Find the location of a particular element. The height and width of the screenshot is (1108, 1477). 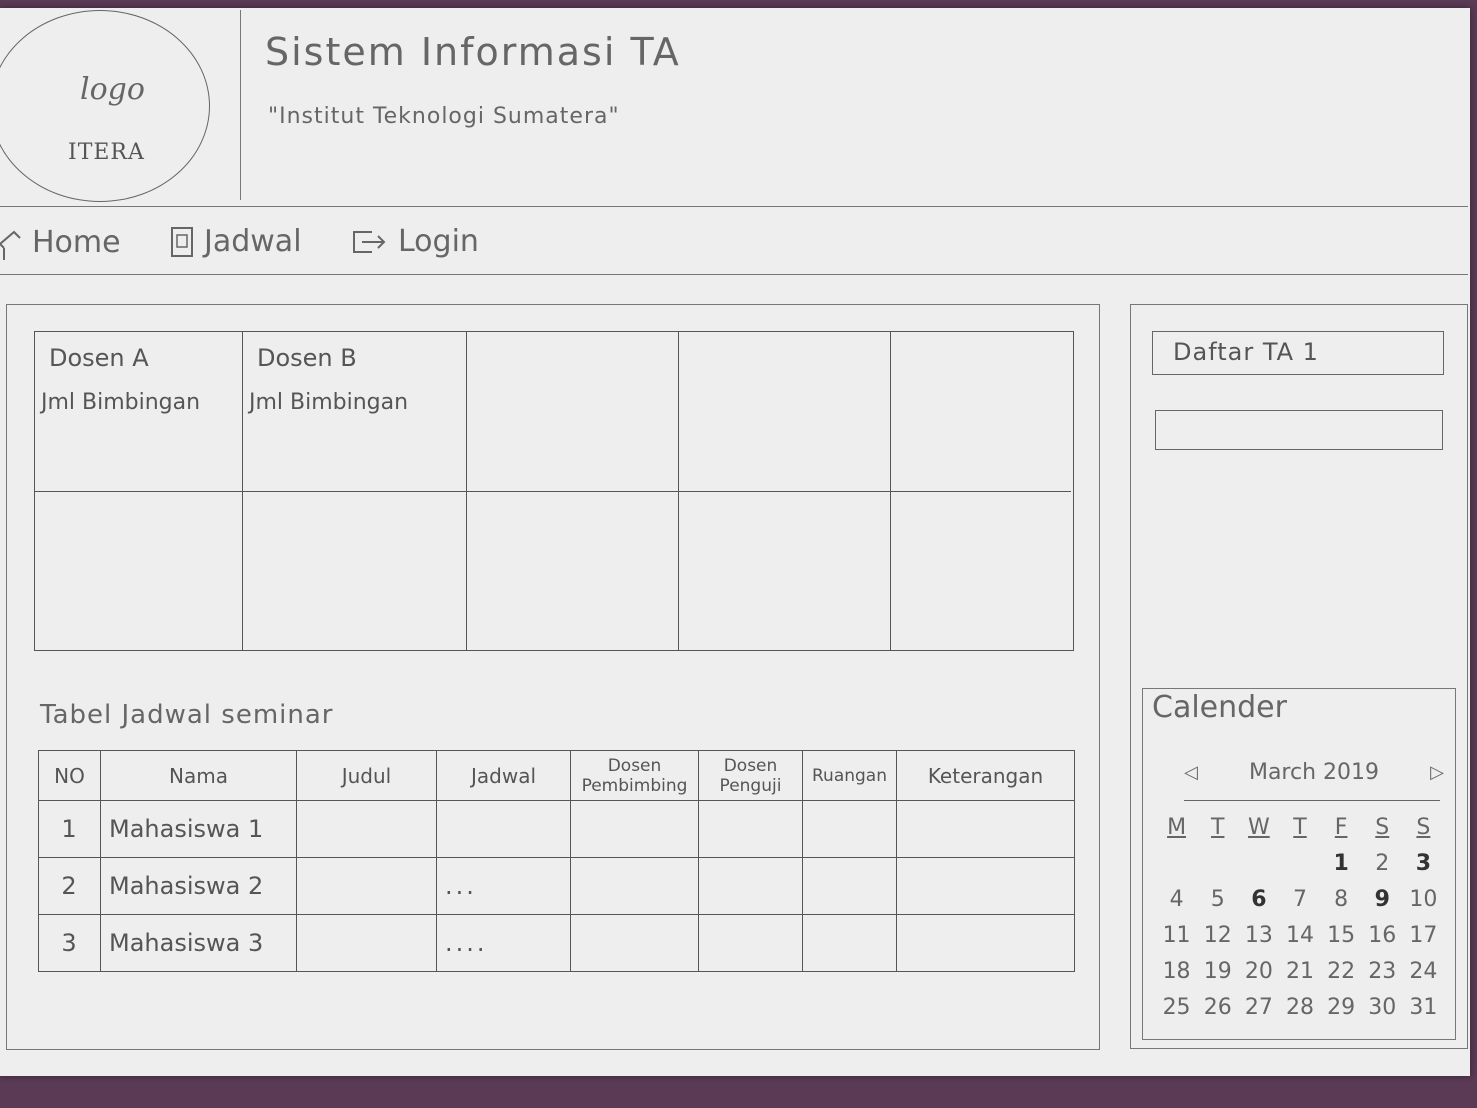

calendar-day: 28 is located at coordinates (1299, 1008).